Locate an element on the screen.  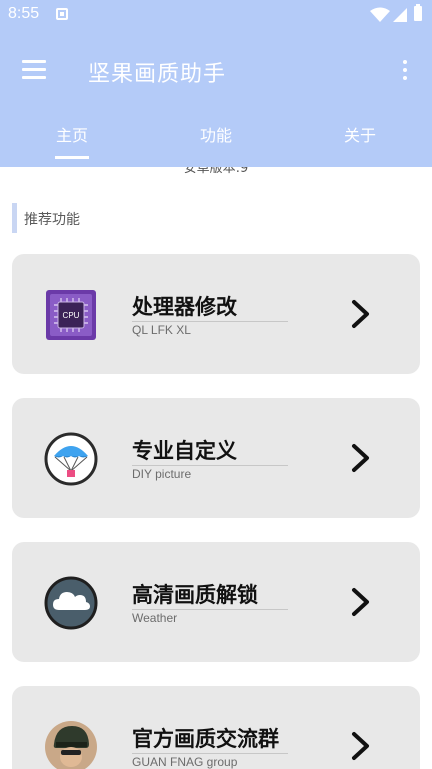
status-bar: 8:55 is located at coordinates (216, 15).